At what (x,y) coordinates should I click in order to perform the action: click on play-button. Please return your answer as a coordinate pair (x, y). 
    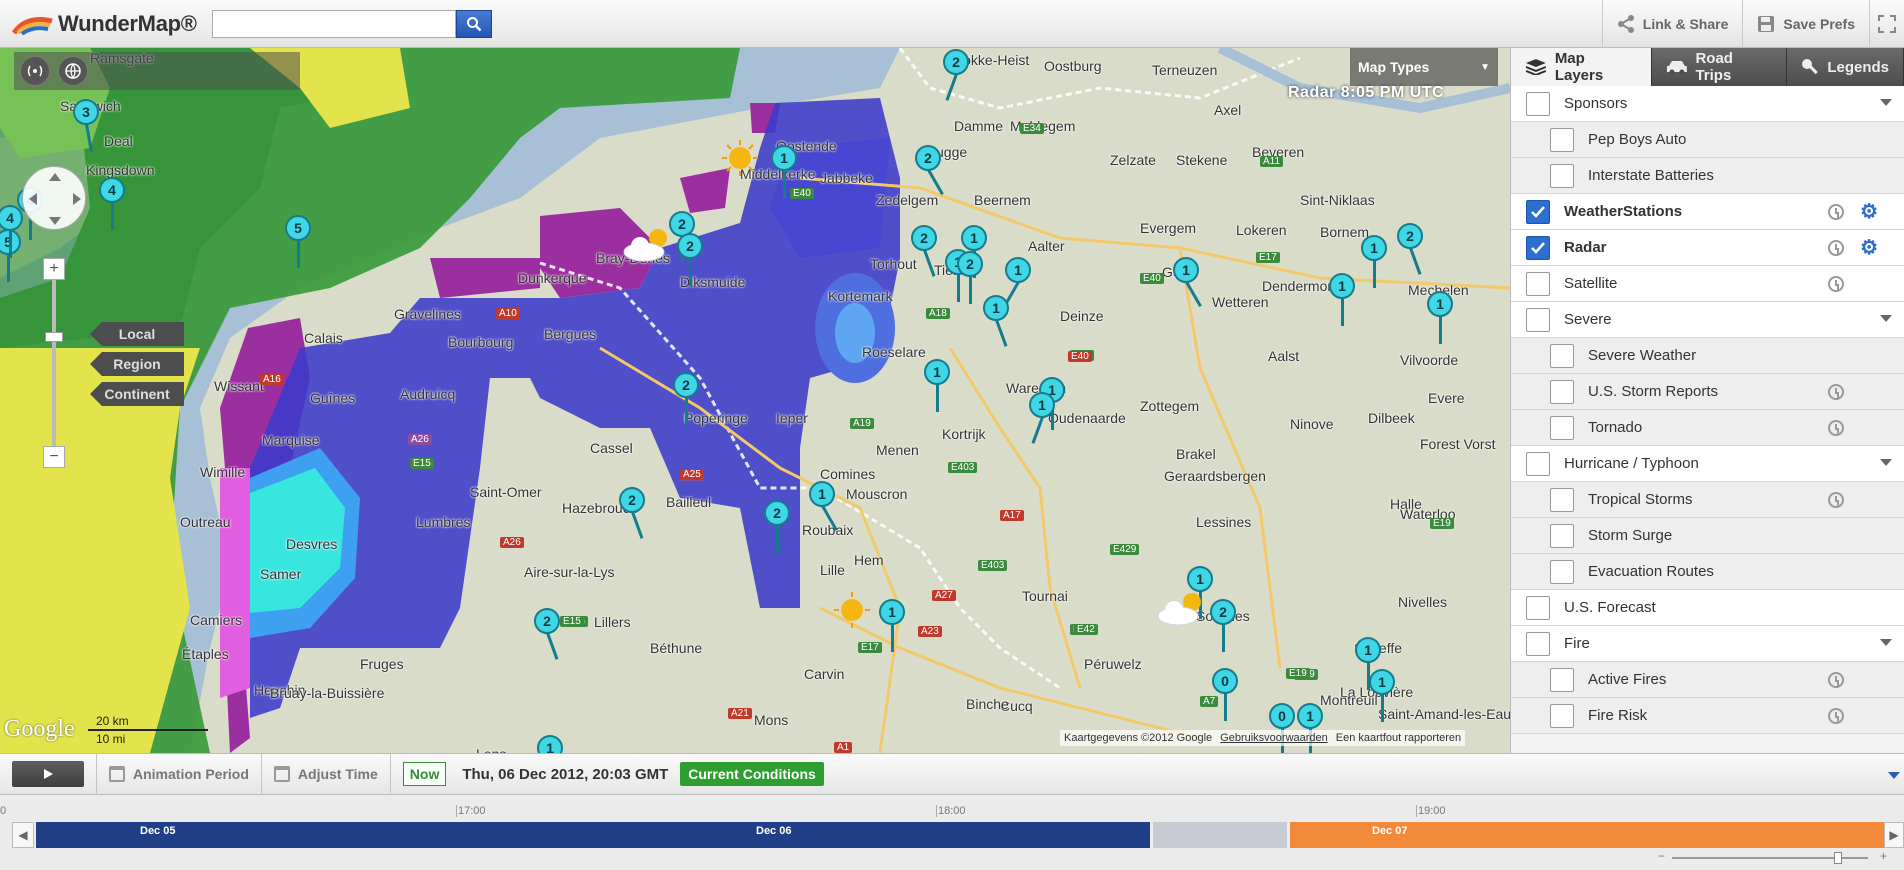
    Looking at the image, I should click on (48, 774).